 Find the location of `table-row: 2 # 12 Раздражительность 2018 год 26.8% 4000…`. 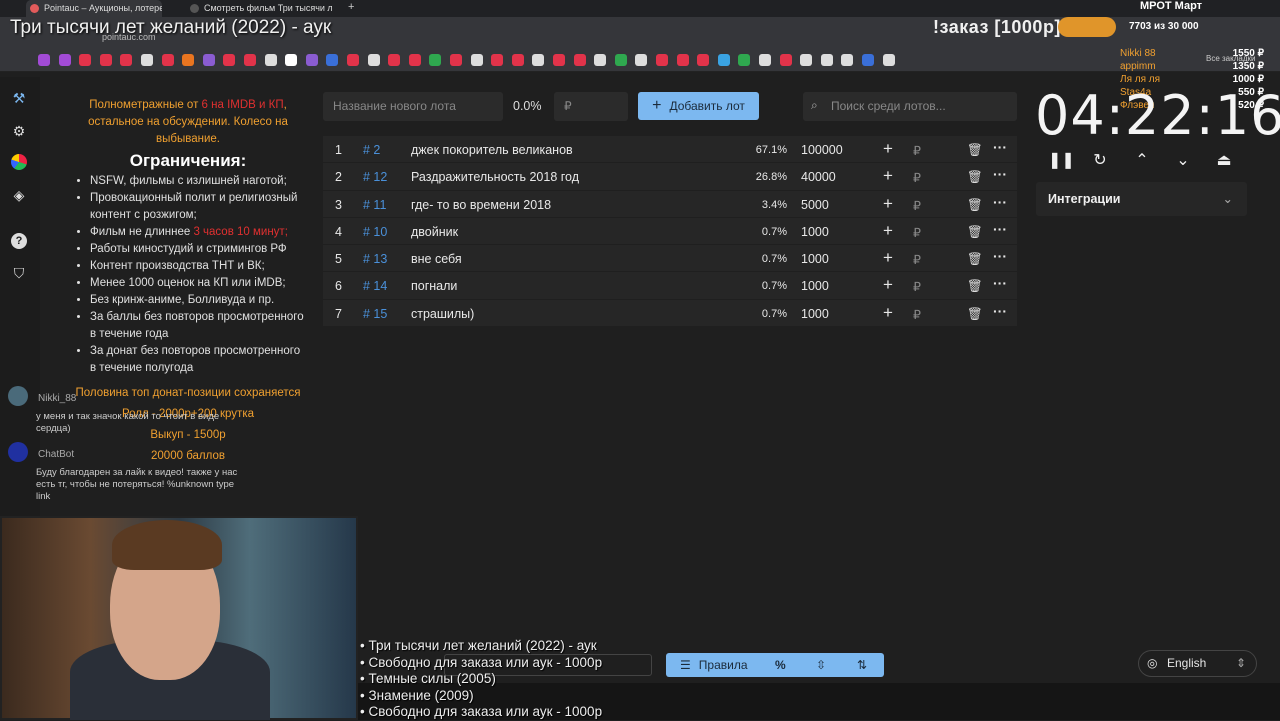

table-row: 2 # 12 Раздражительность 2018 год 26.8% 4000… is located at coordinates (670, 177).